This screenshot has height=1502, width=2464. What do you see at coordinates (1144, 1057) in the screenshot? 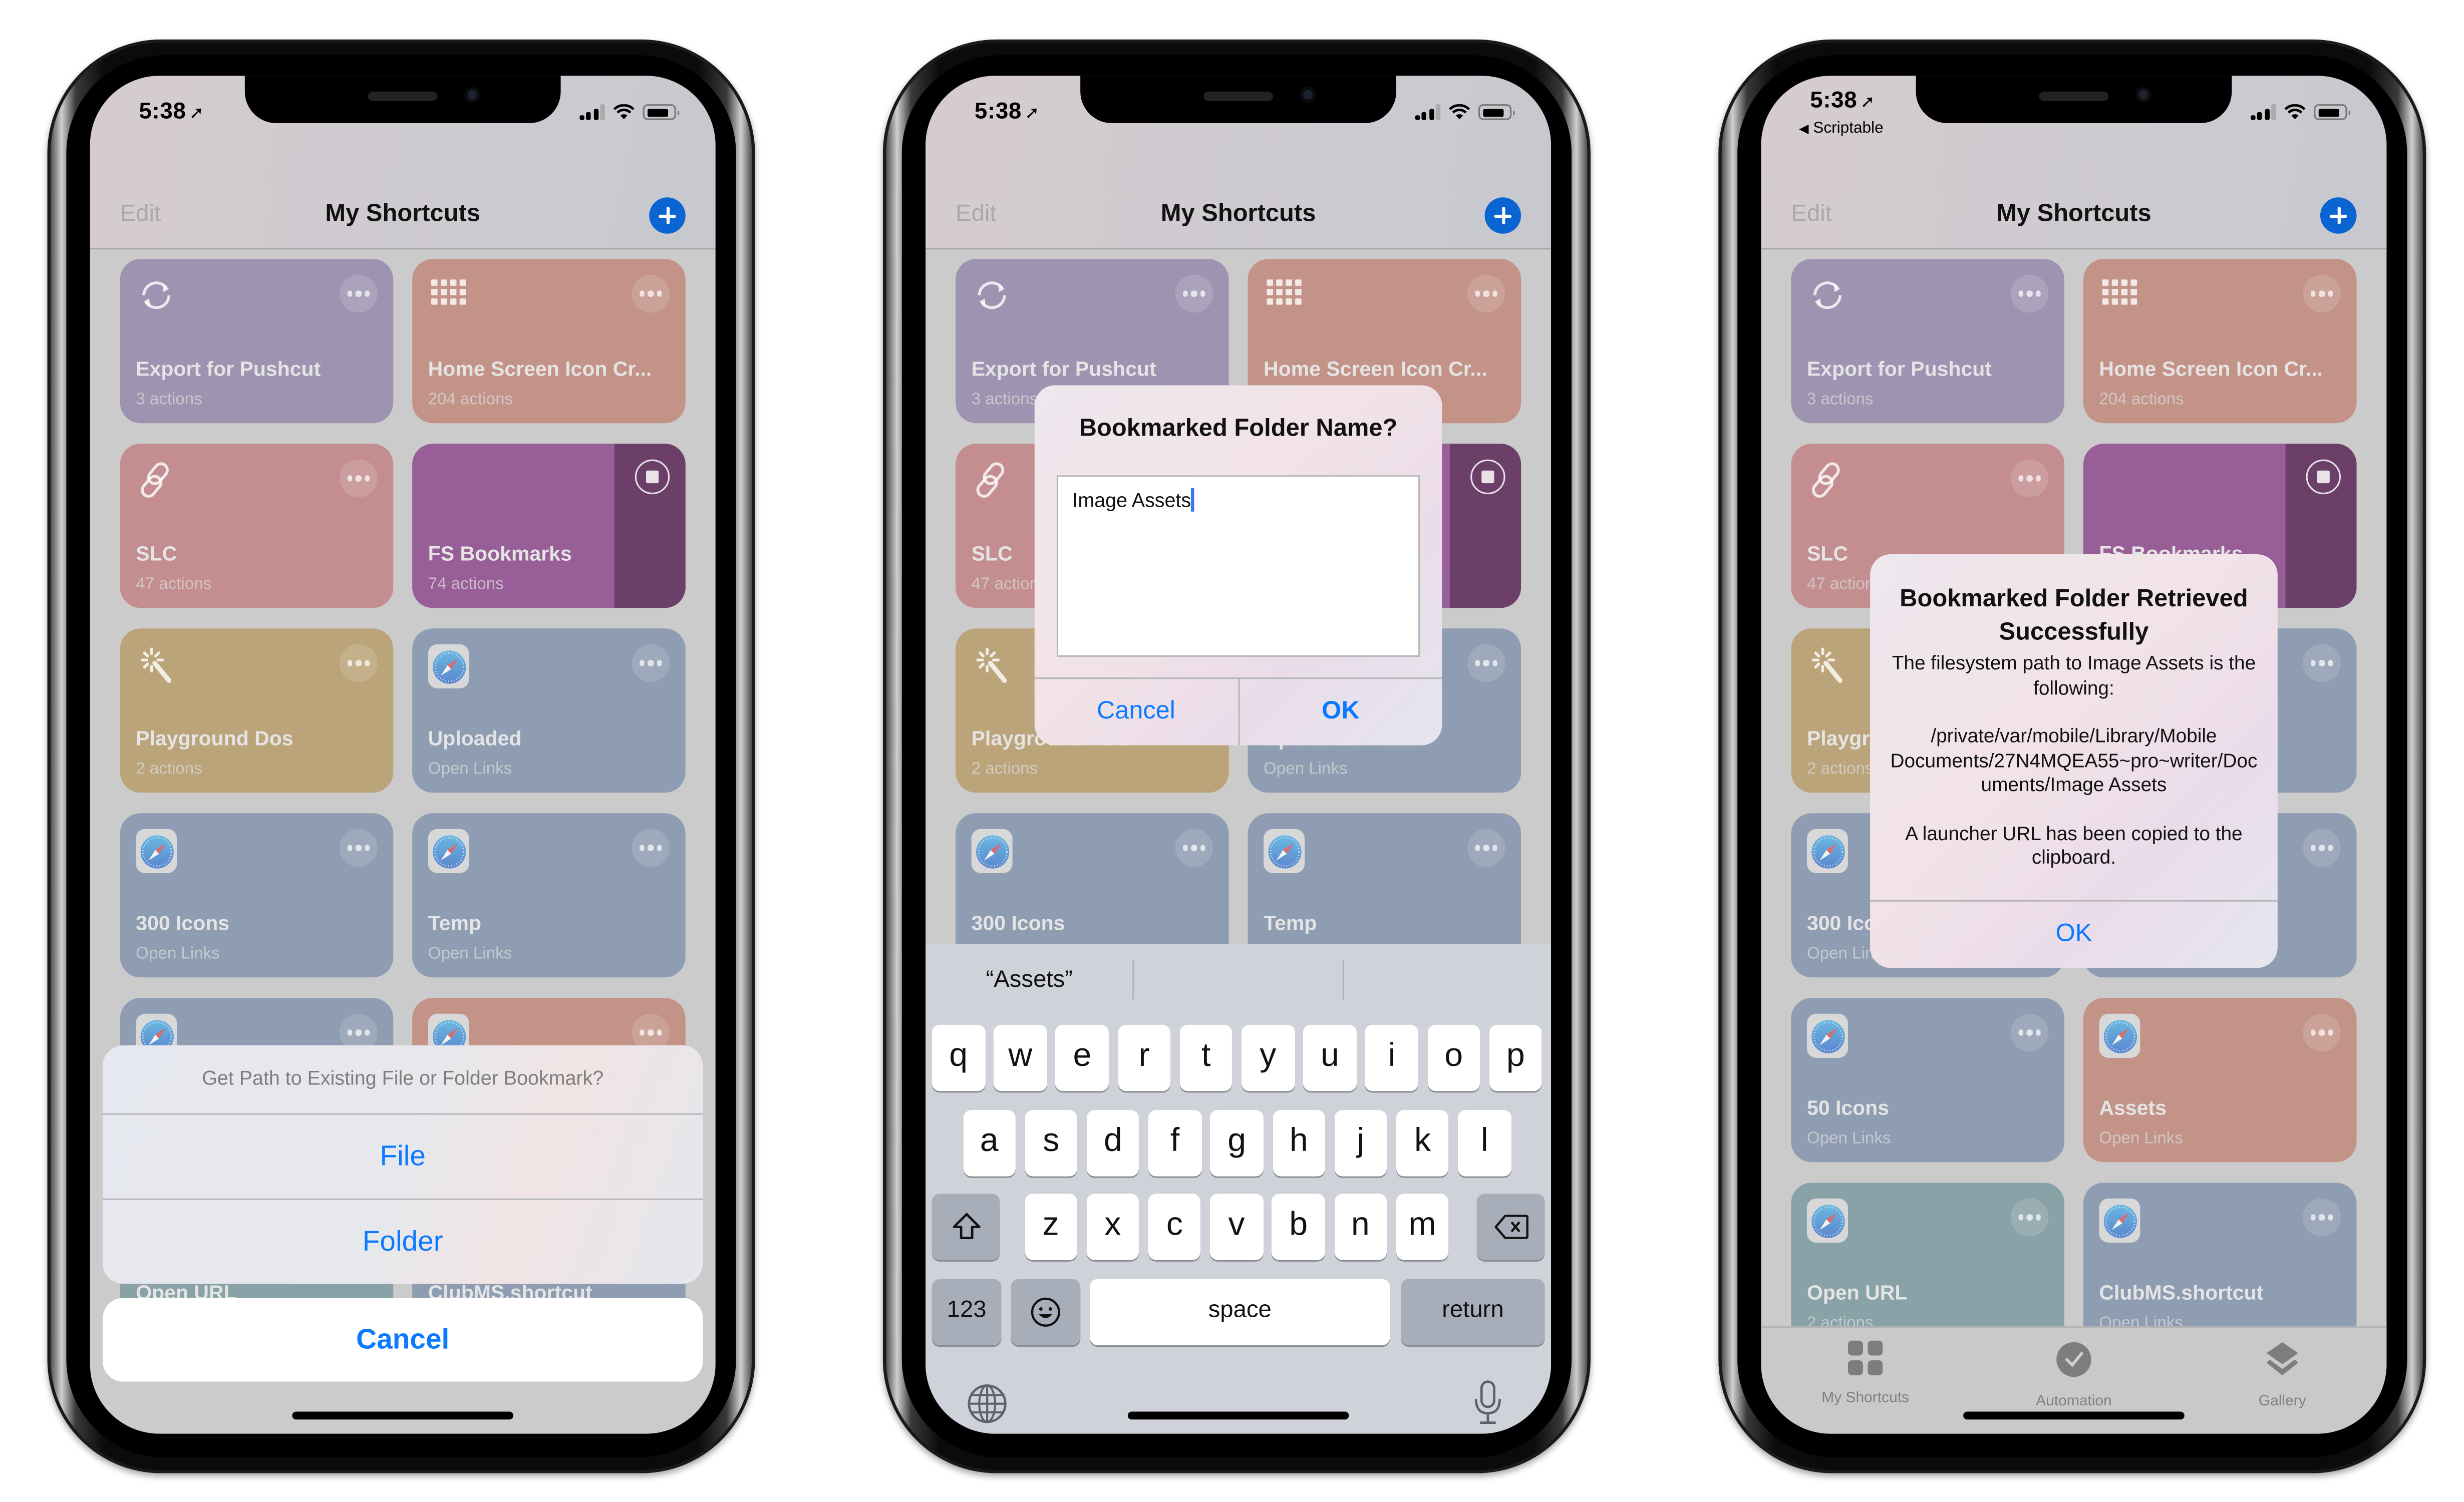
I see `key-r: r` at bounding box center [1144, 1057].